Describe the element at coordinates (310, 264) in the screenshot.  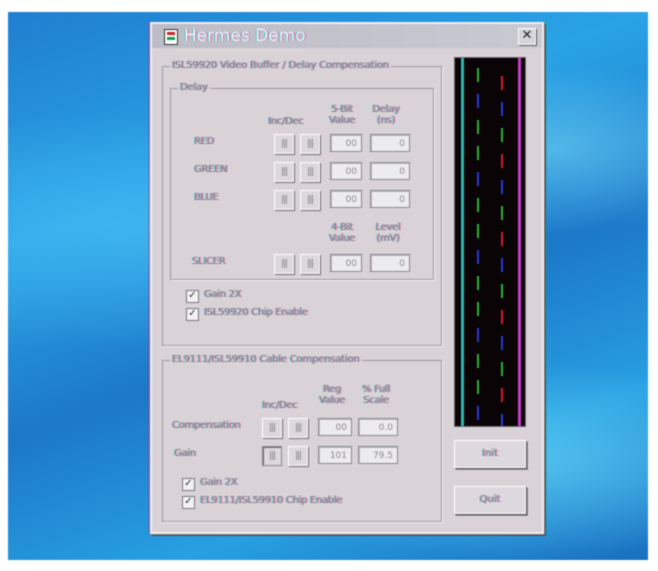
I see `slicer-dec-button: |||` at that location.